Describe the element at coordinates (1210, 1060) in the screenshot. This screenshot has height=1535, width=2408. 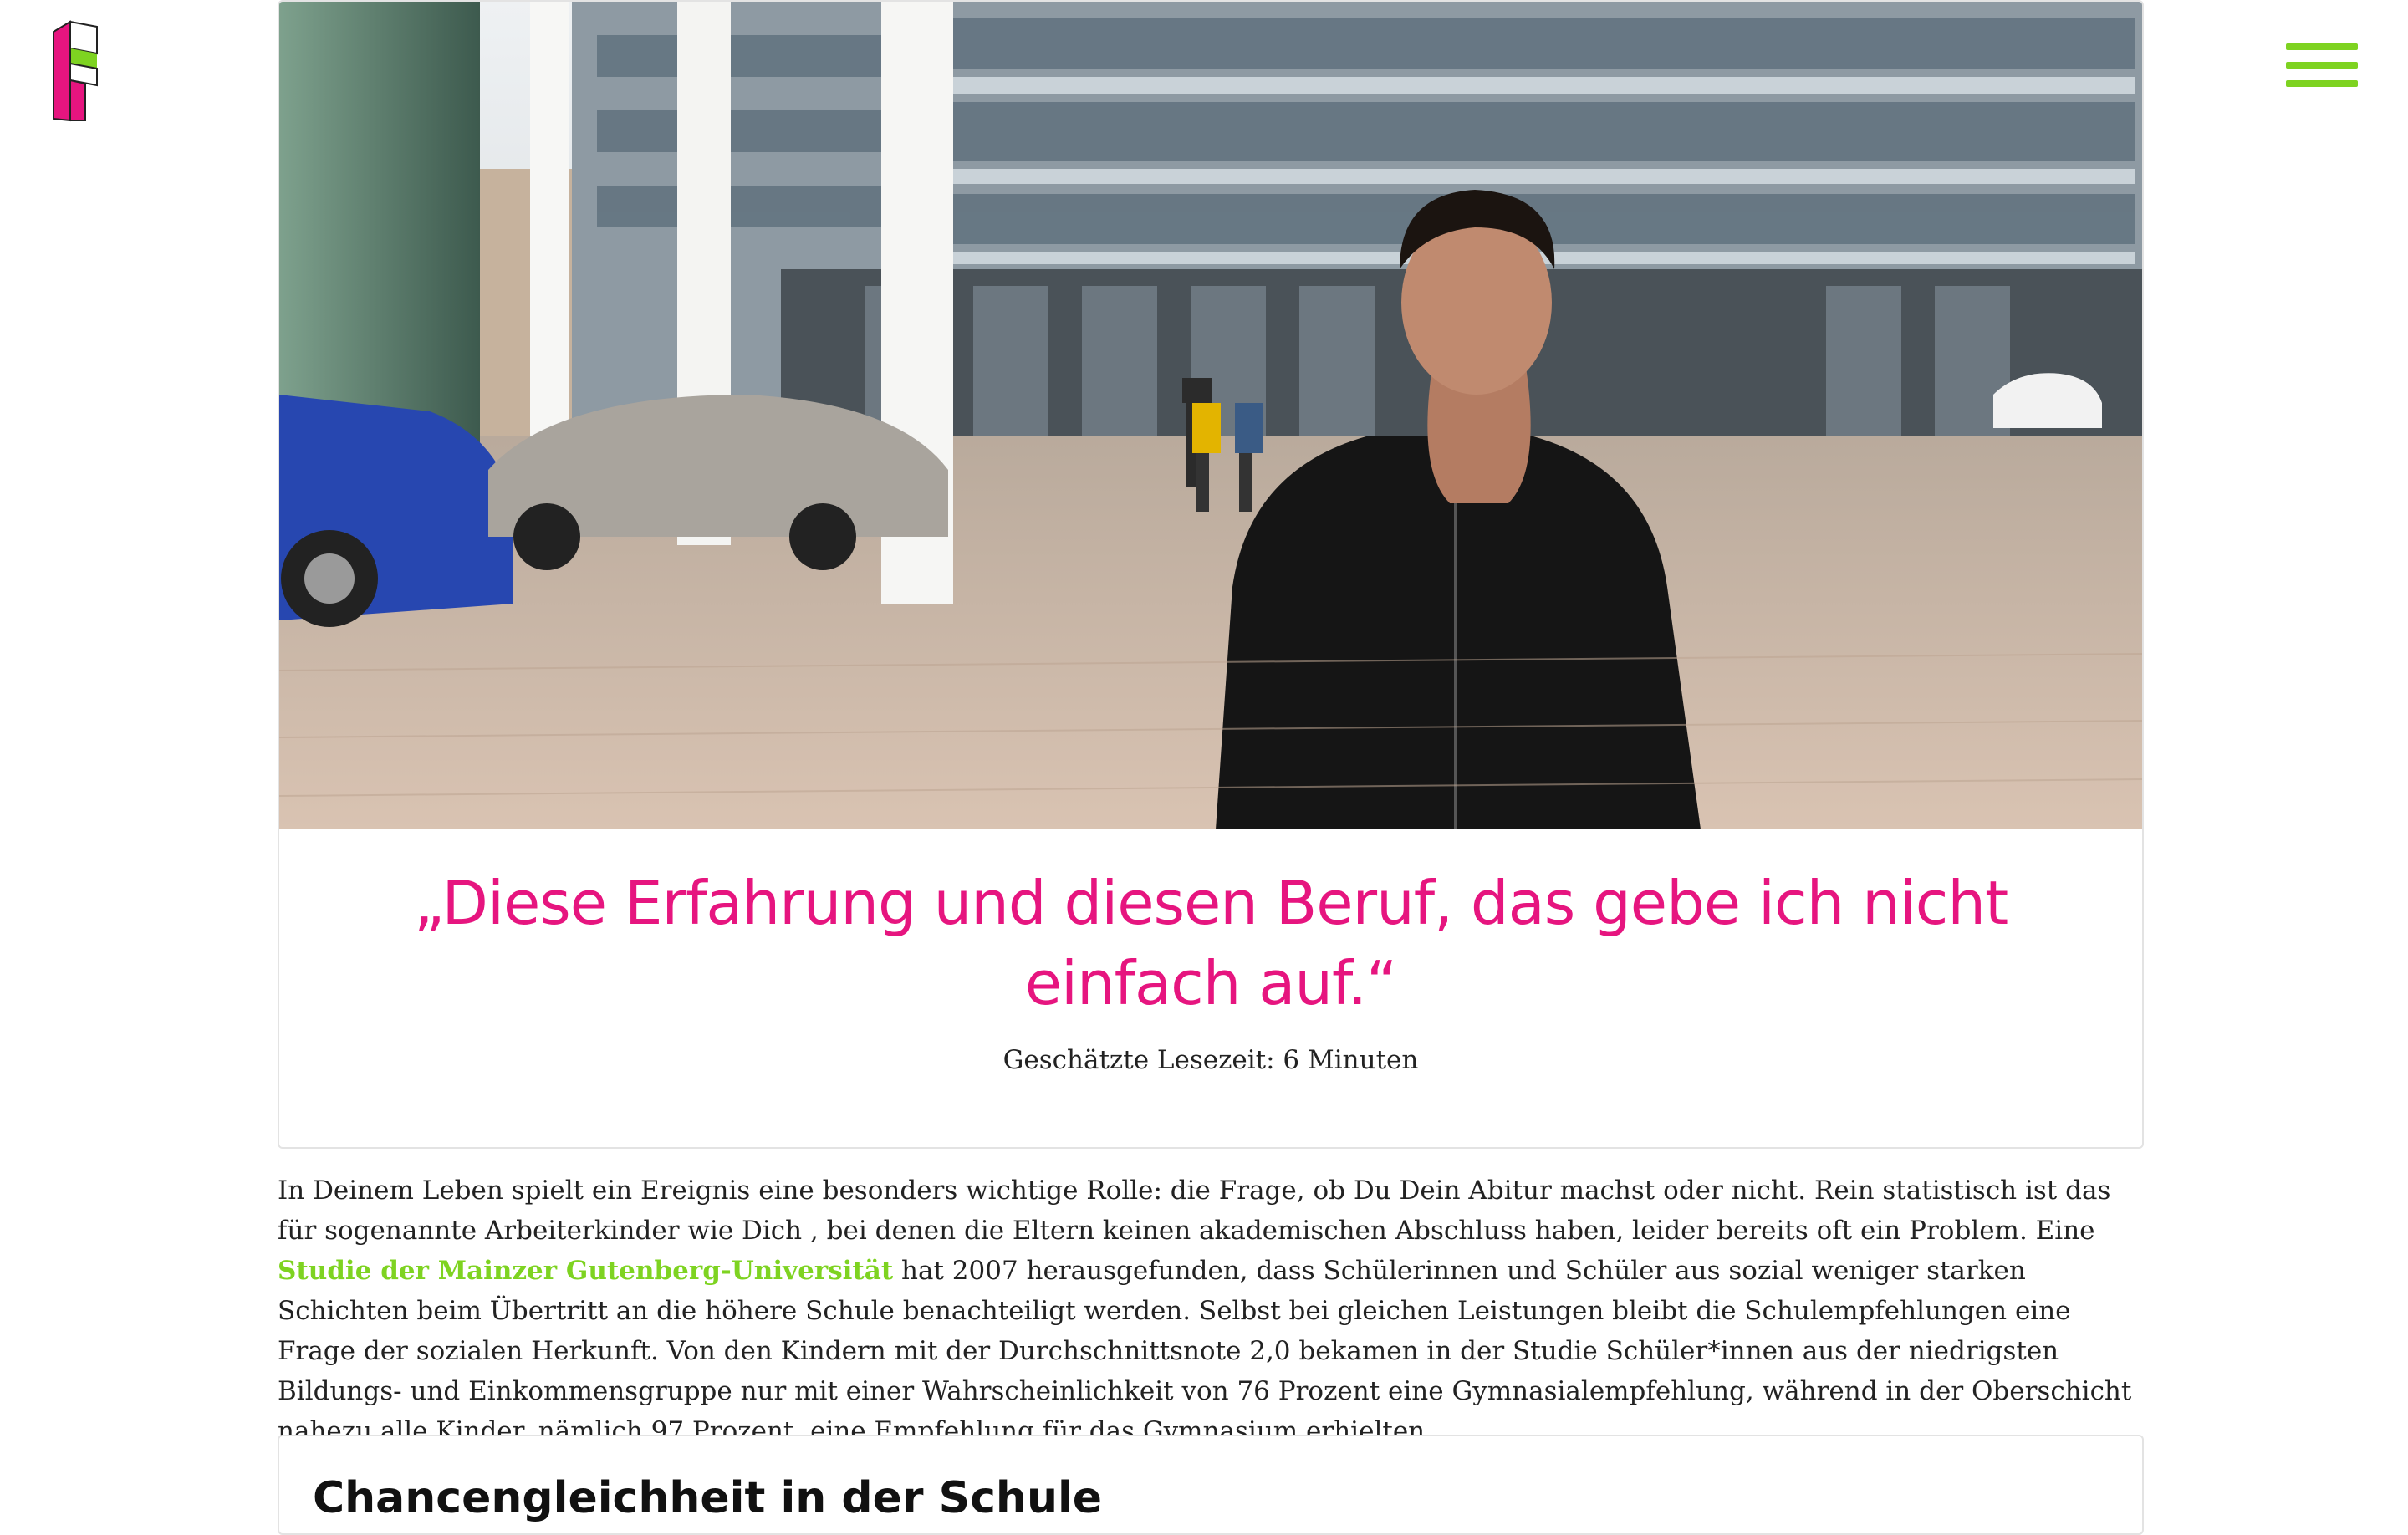
I see `reading-time: Geschätzte Lesezeit: 6 Minuten` at that location.